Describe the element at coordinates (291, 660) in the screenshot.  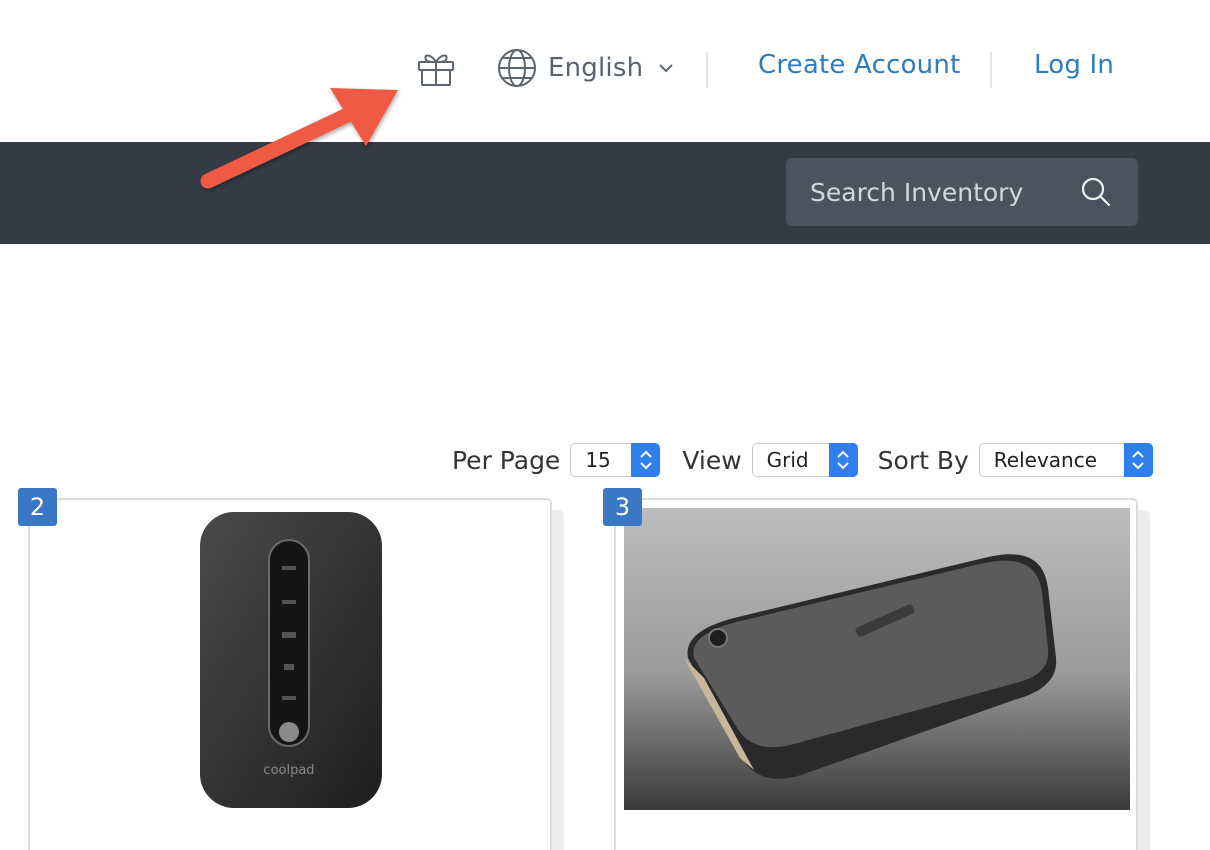
I see `portable-hotspot-image: coolpad` at that location.